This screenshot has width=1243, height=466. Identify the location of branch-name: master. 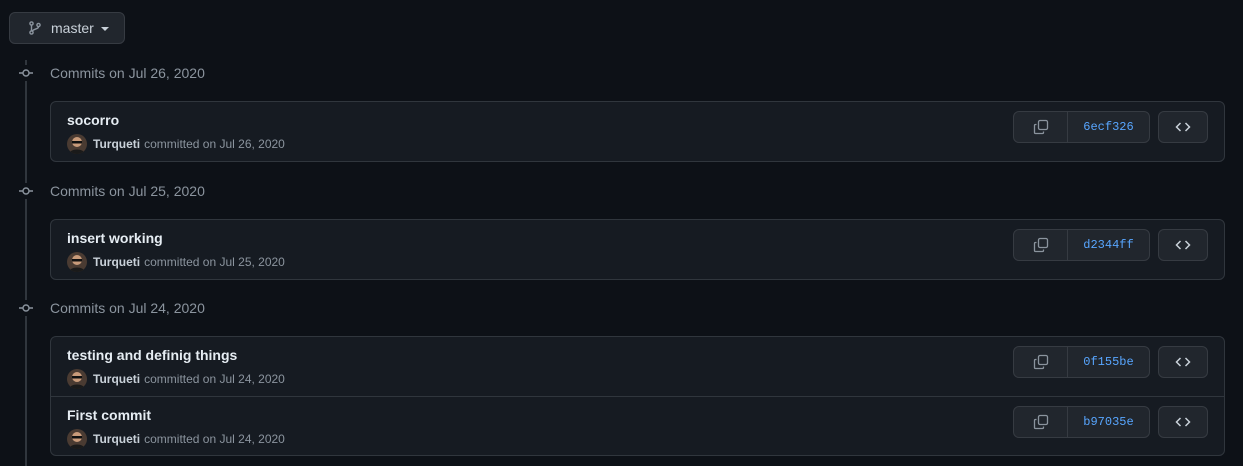
(72, 28).